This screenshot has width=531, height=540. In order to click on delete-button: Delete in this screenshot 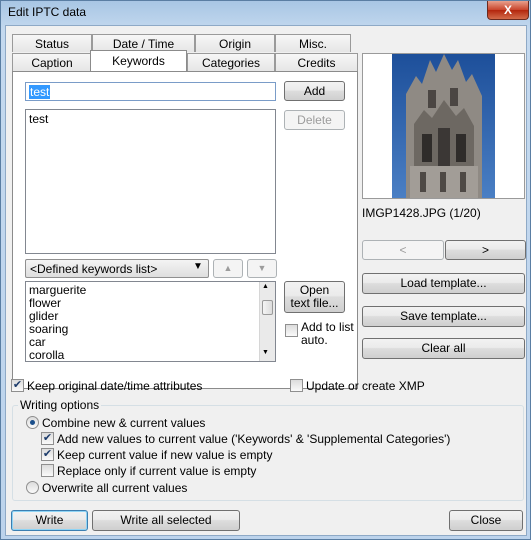, I will do `click(314, 120)`.